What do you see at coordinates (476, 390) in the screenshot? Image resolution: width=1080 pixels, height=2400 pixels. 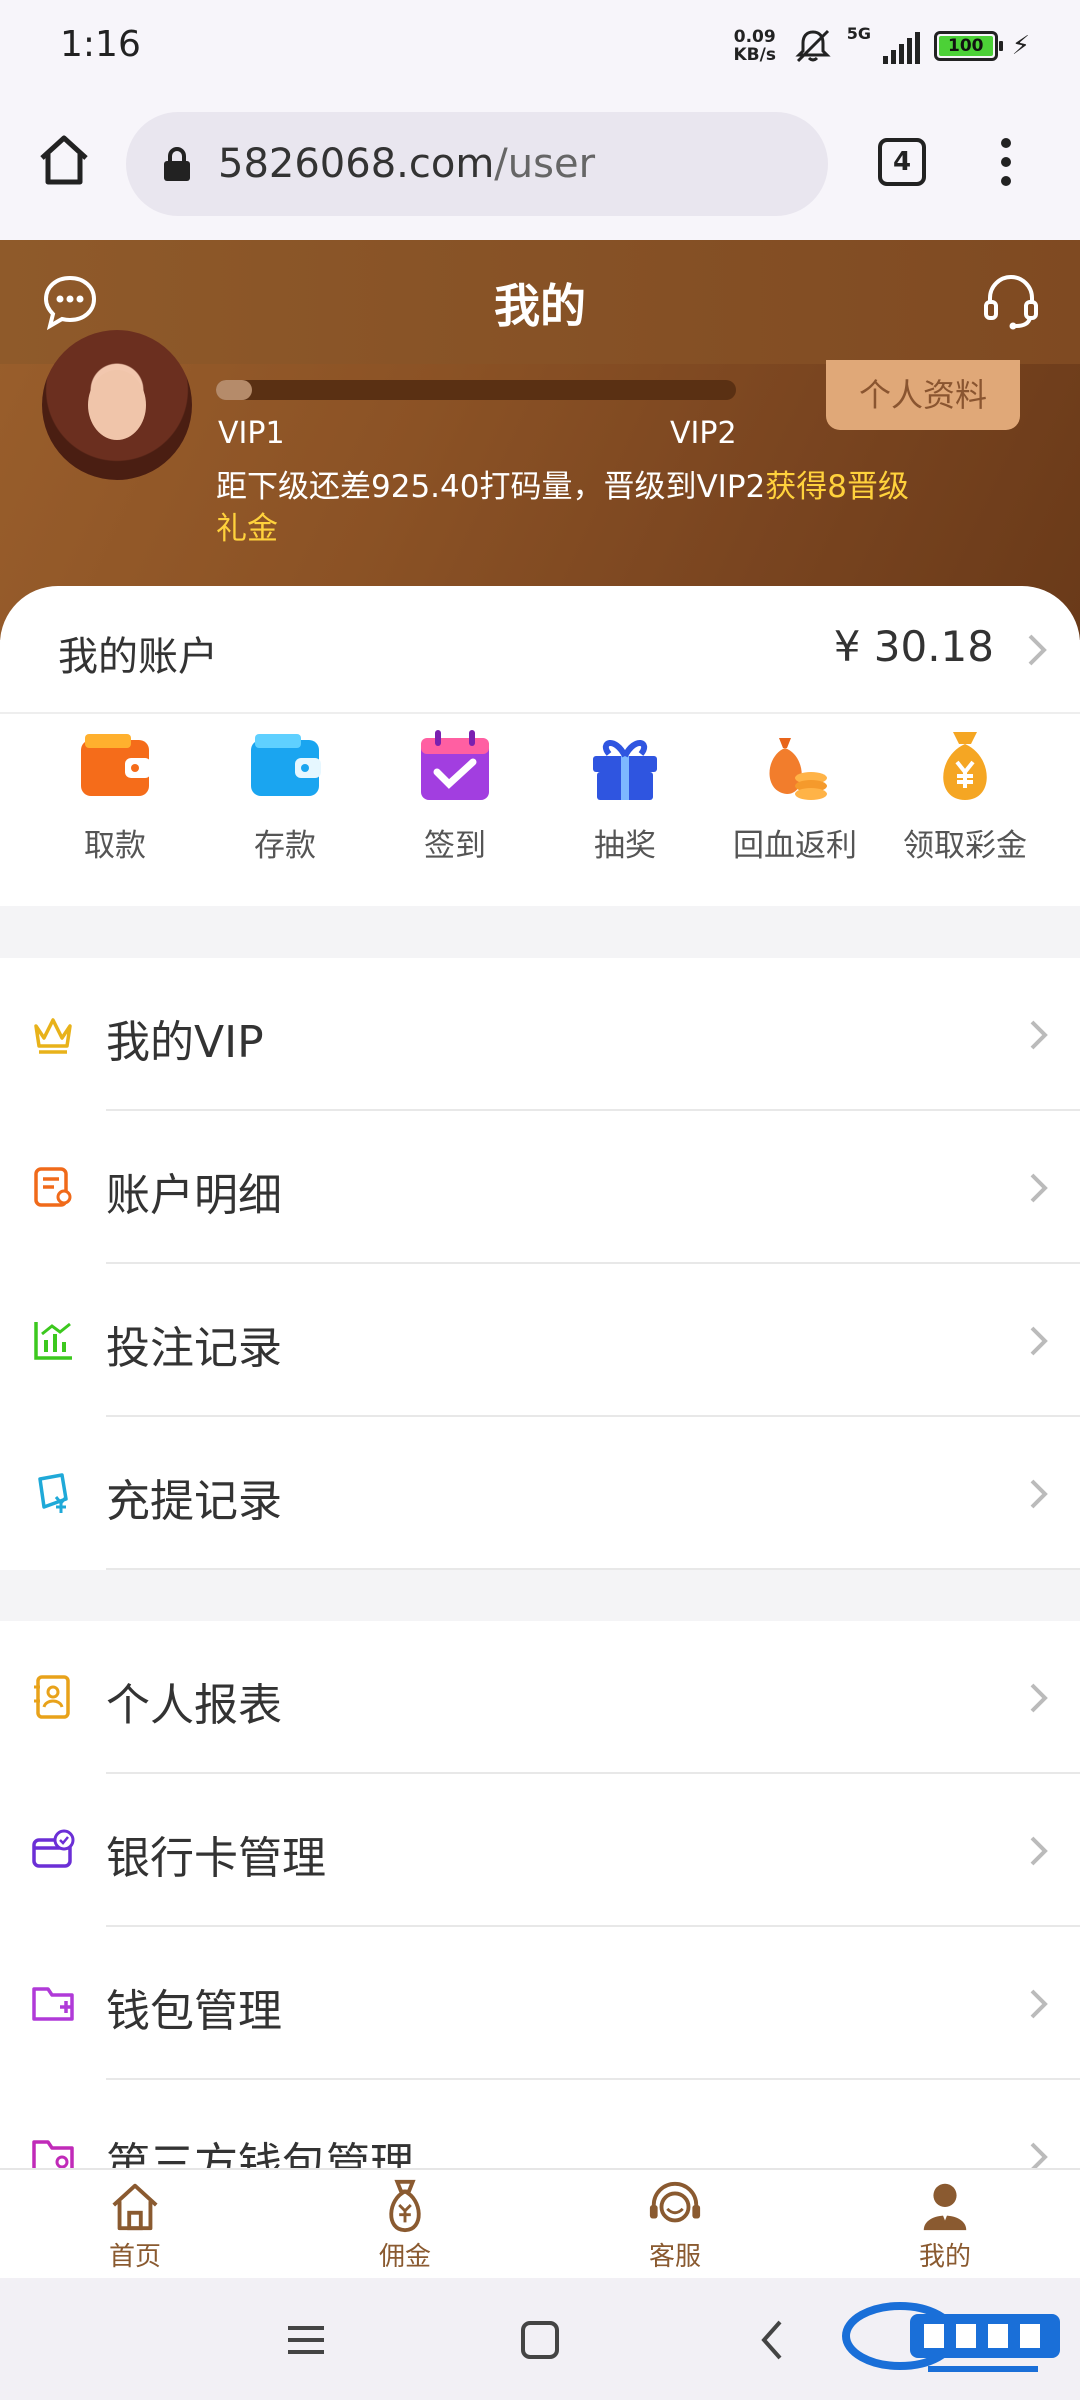 I see `vip-progress-bar` at bounding box center [476, 390].